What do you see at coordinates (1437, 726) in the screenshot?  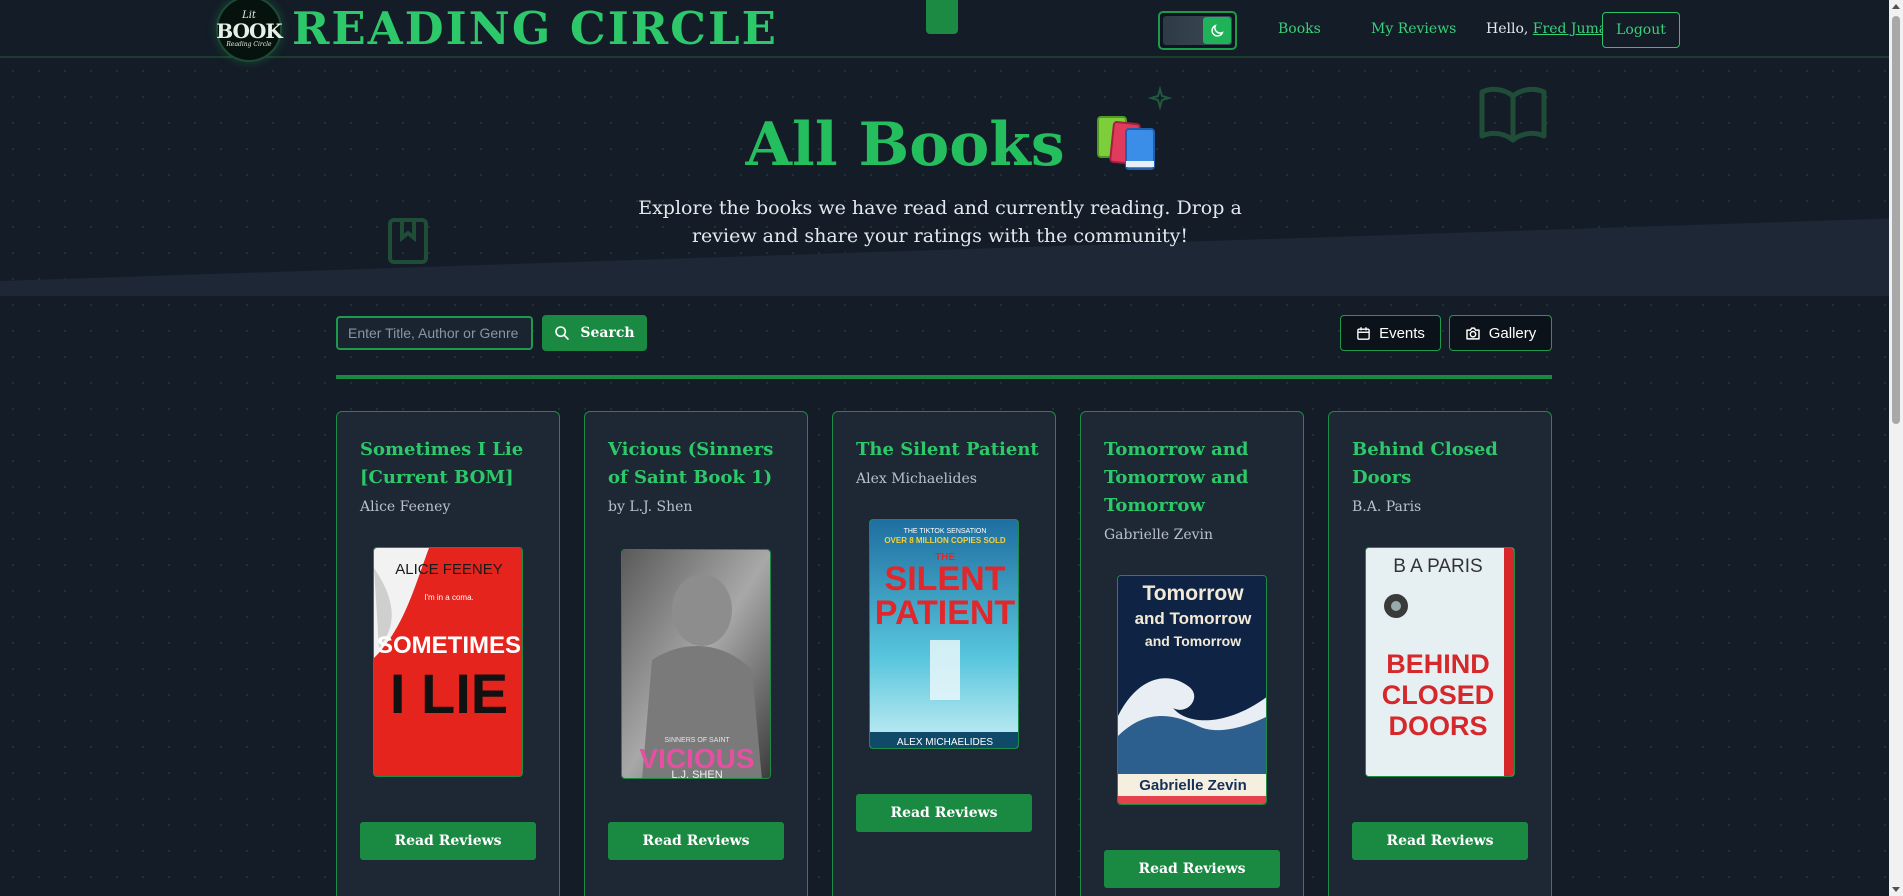 I see `cover-title-line-3: DOORS` at bounding box center [1437, 726].